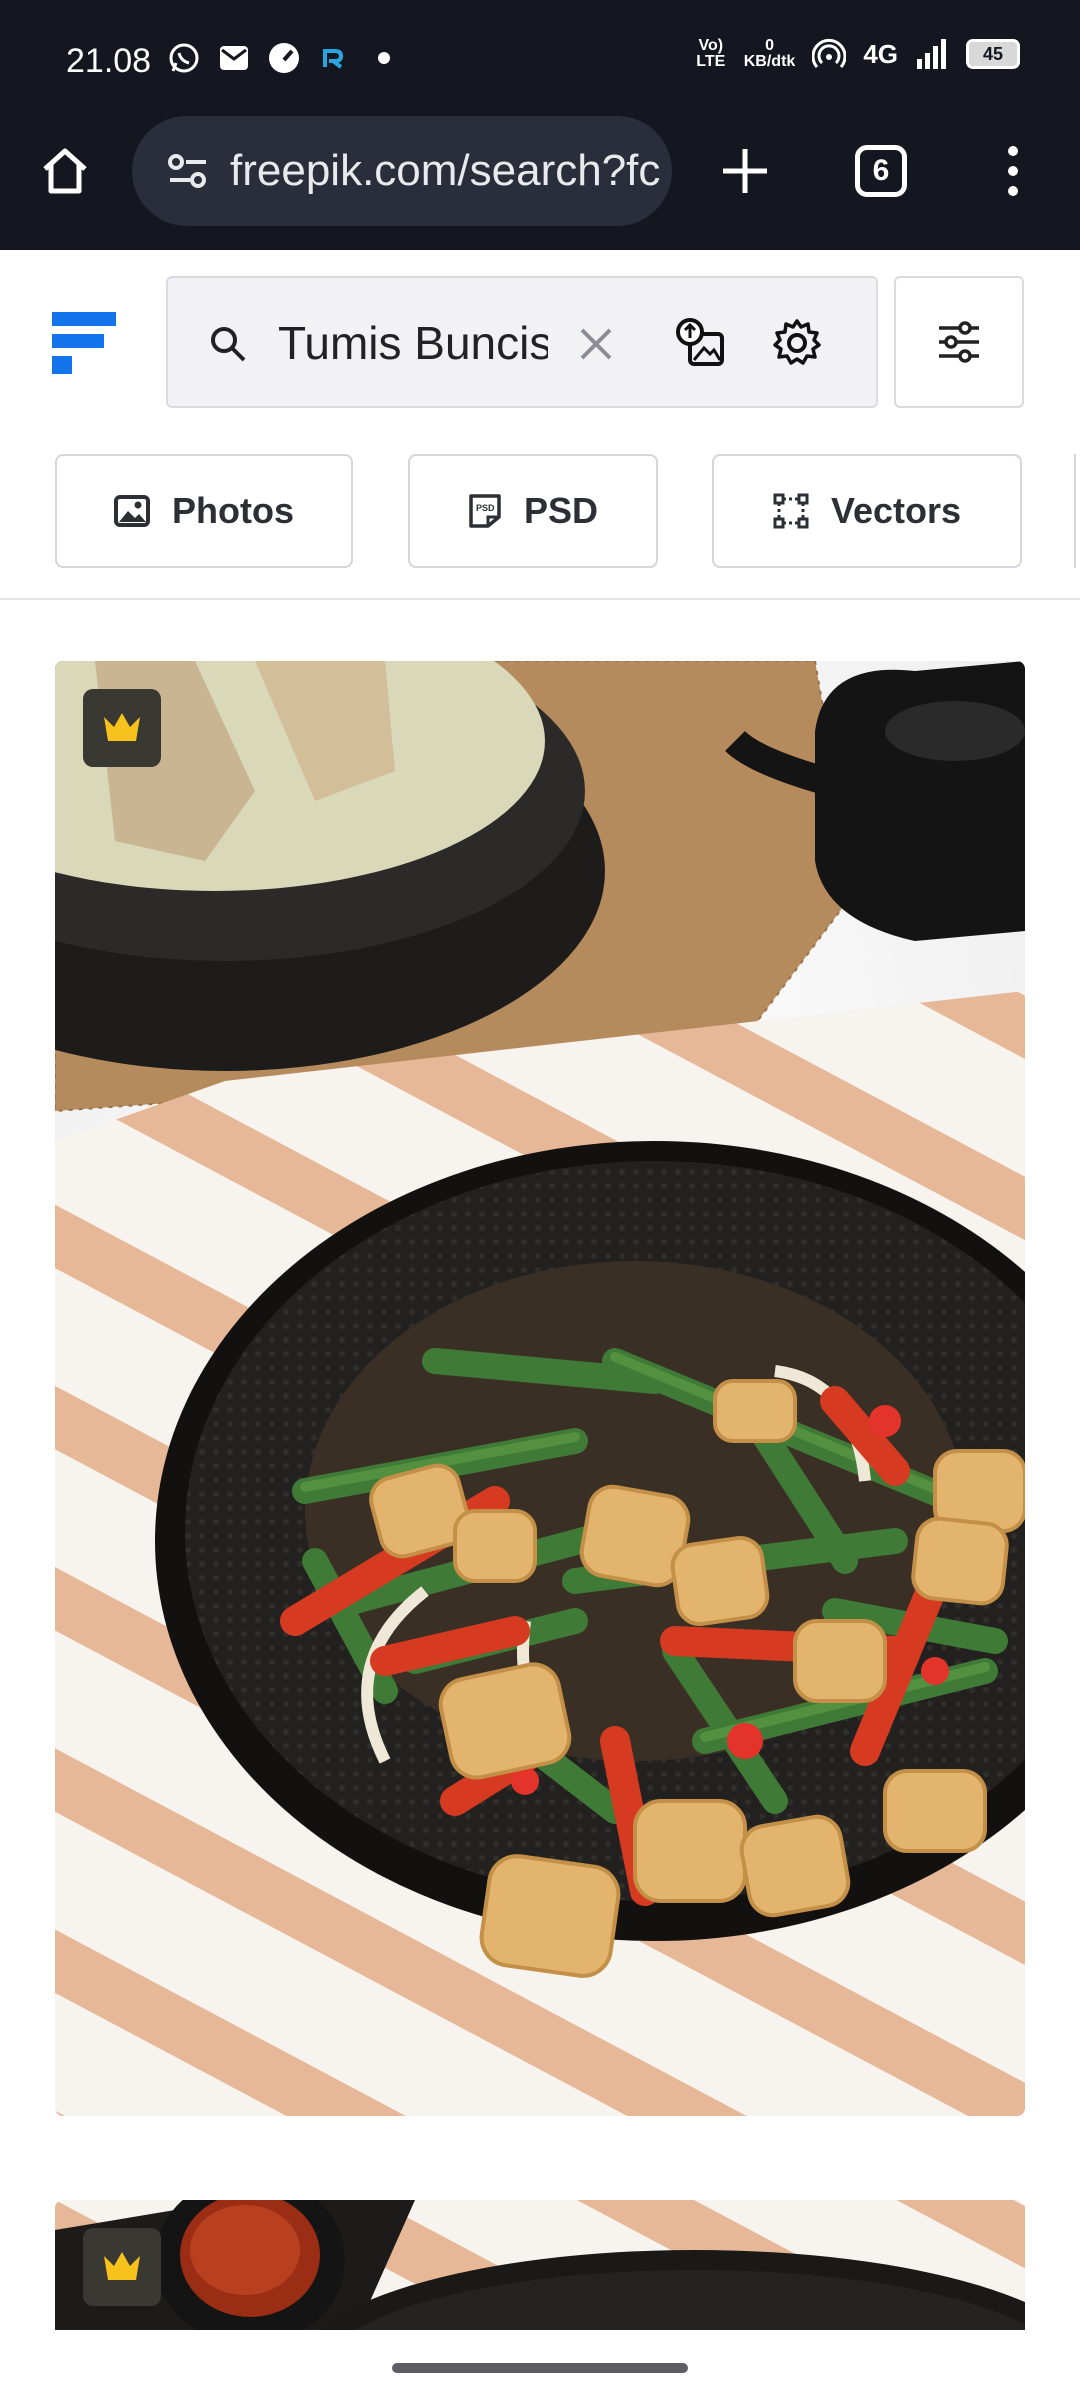  I want to click on more-notifications-dot-icon, so click(384, 58).